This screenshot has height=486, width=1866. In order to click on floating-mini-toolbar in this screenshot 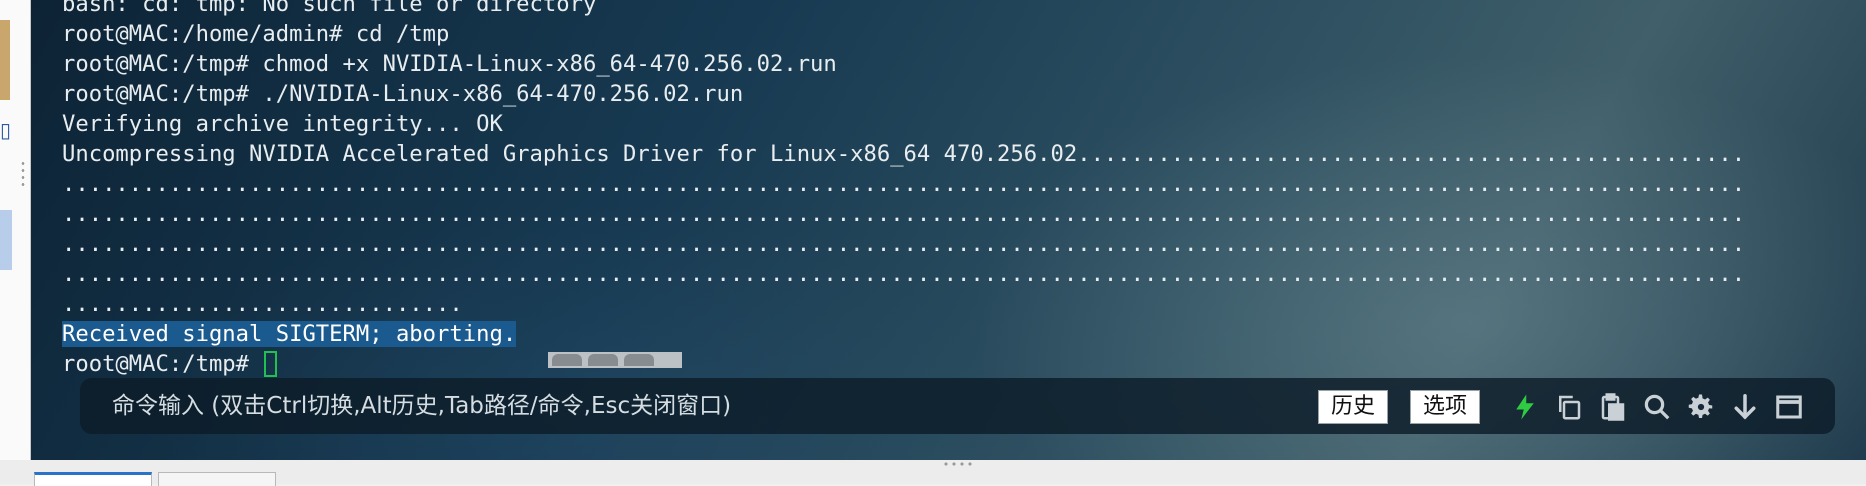, I will do `click(615, 360)`.